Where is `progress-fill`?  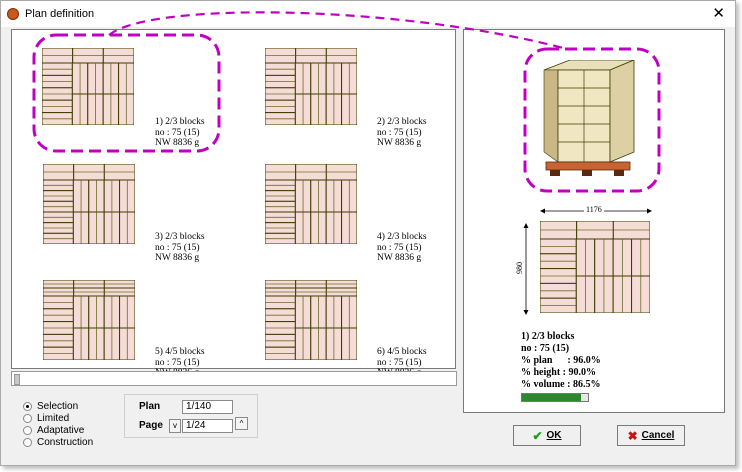
progress-fill is located at coordinates (552, 397).